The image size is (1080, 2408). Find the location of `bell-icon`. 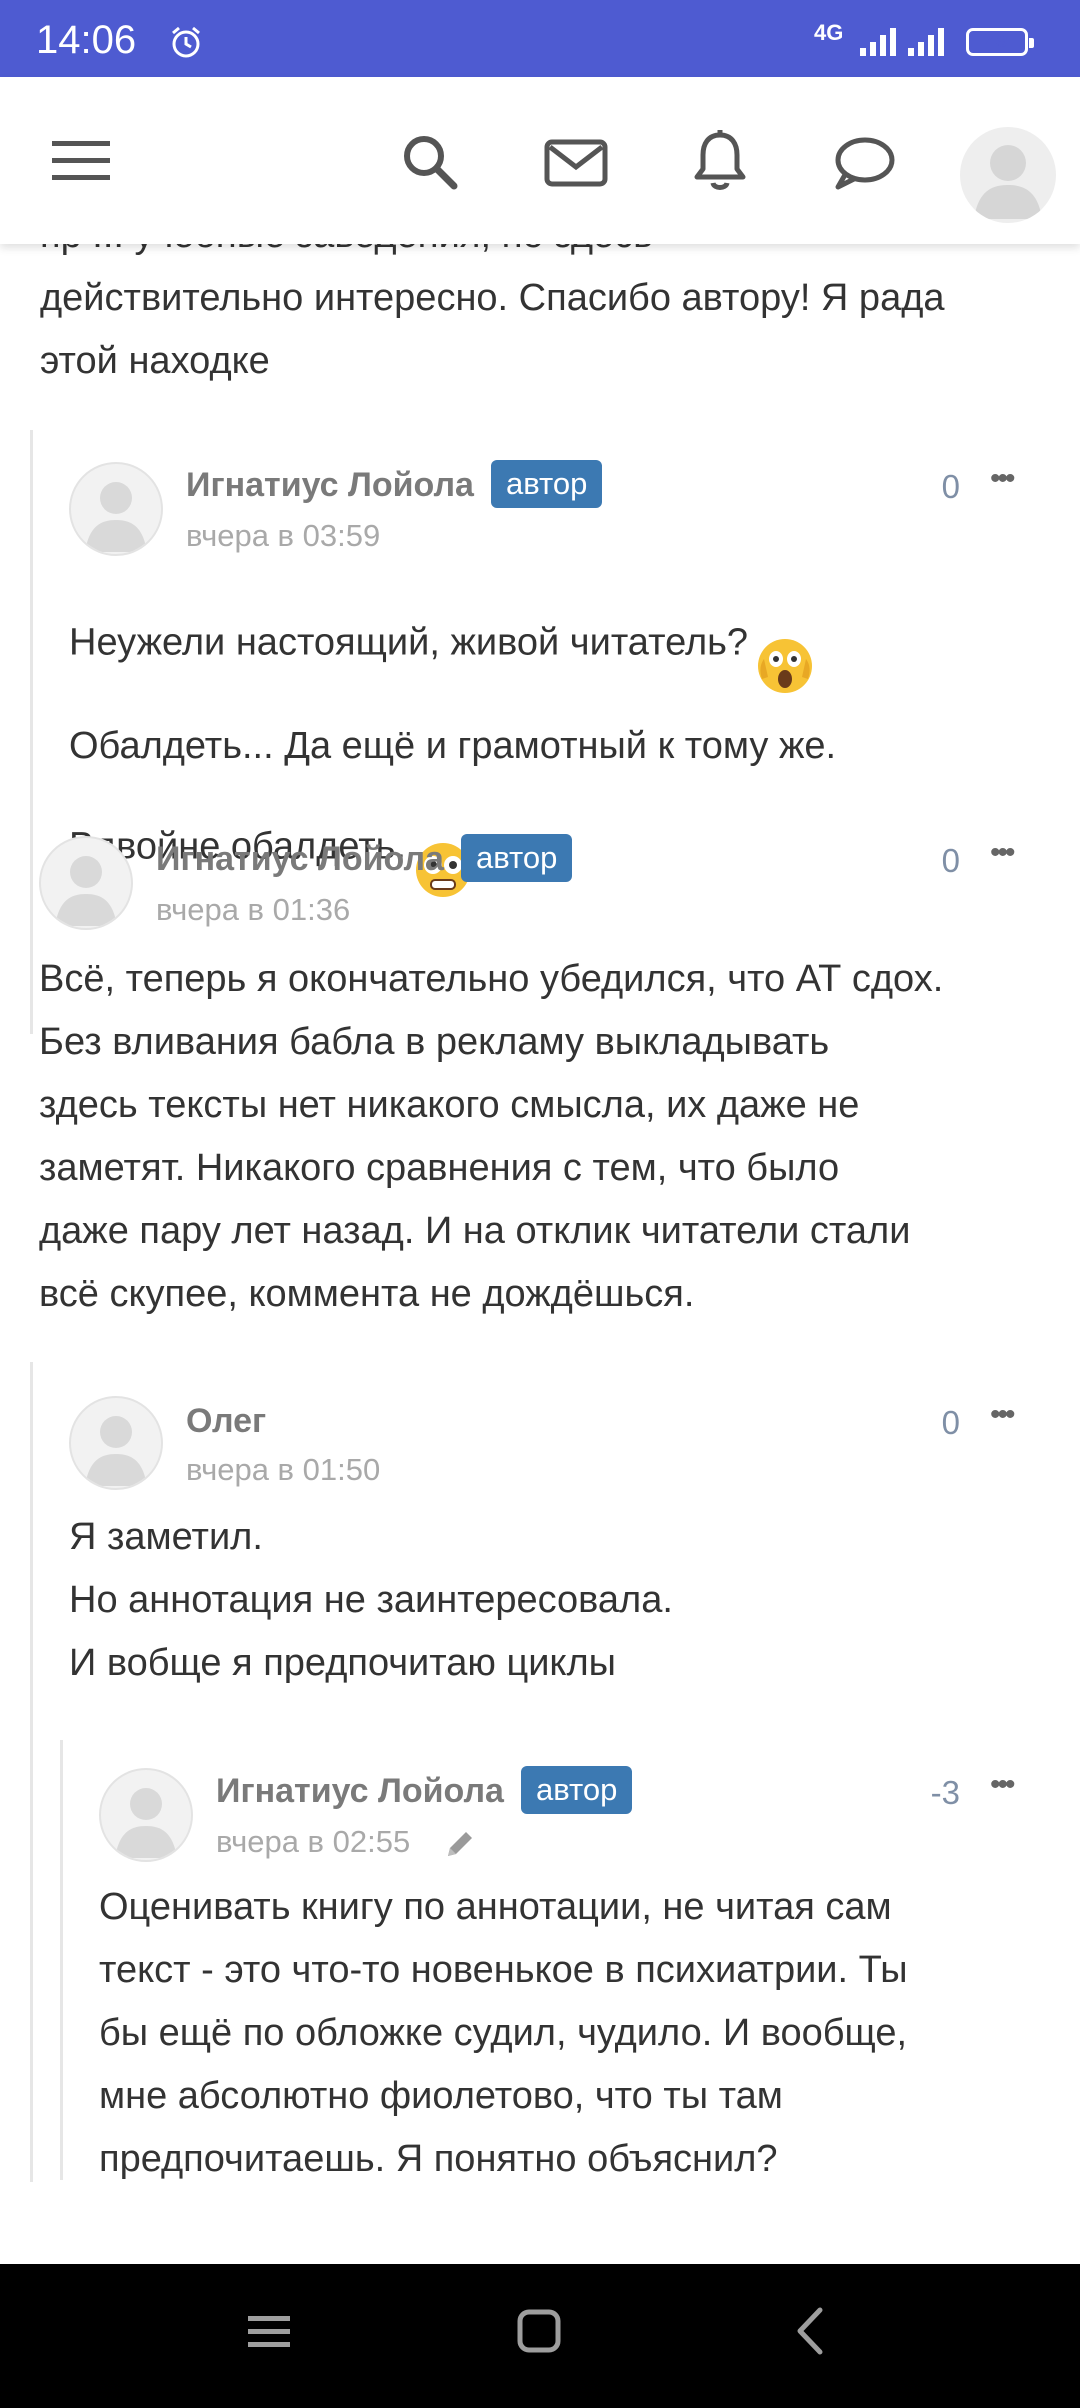

bell-icon is located at coordinates (720, 163).